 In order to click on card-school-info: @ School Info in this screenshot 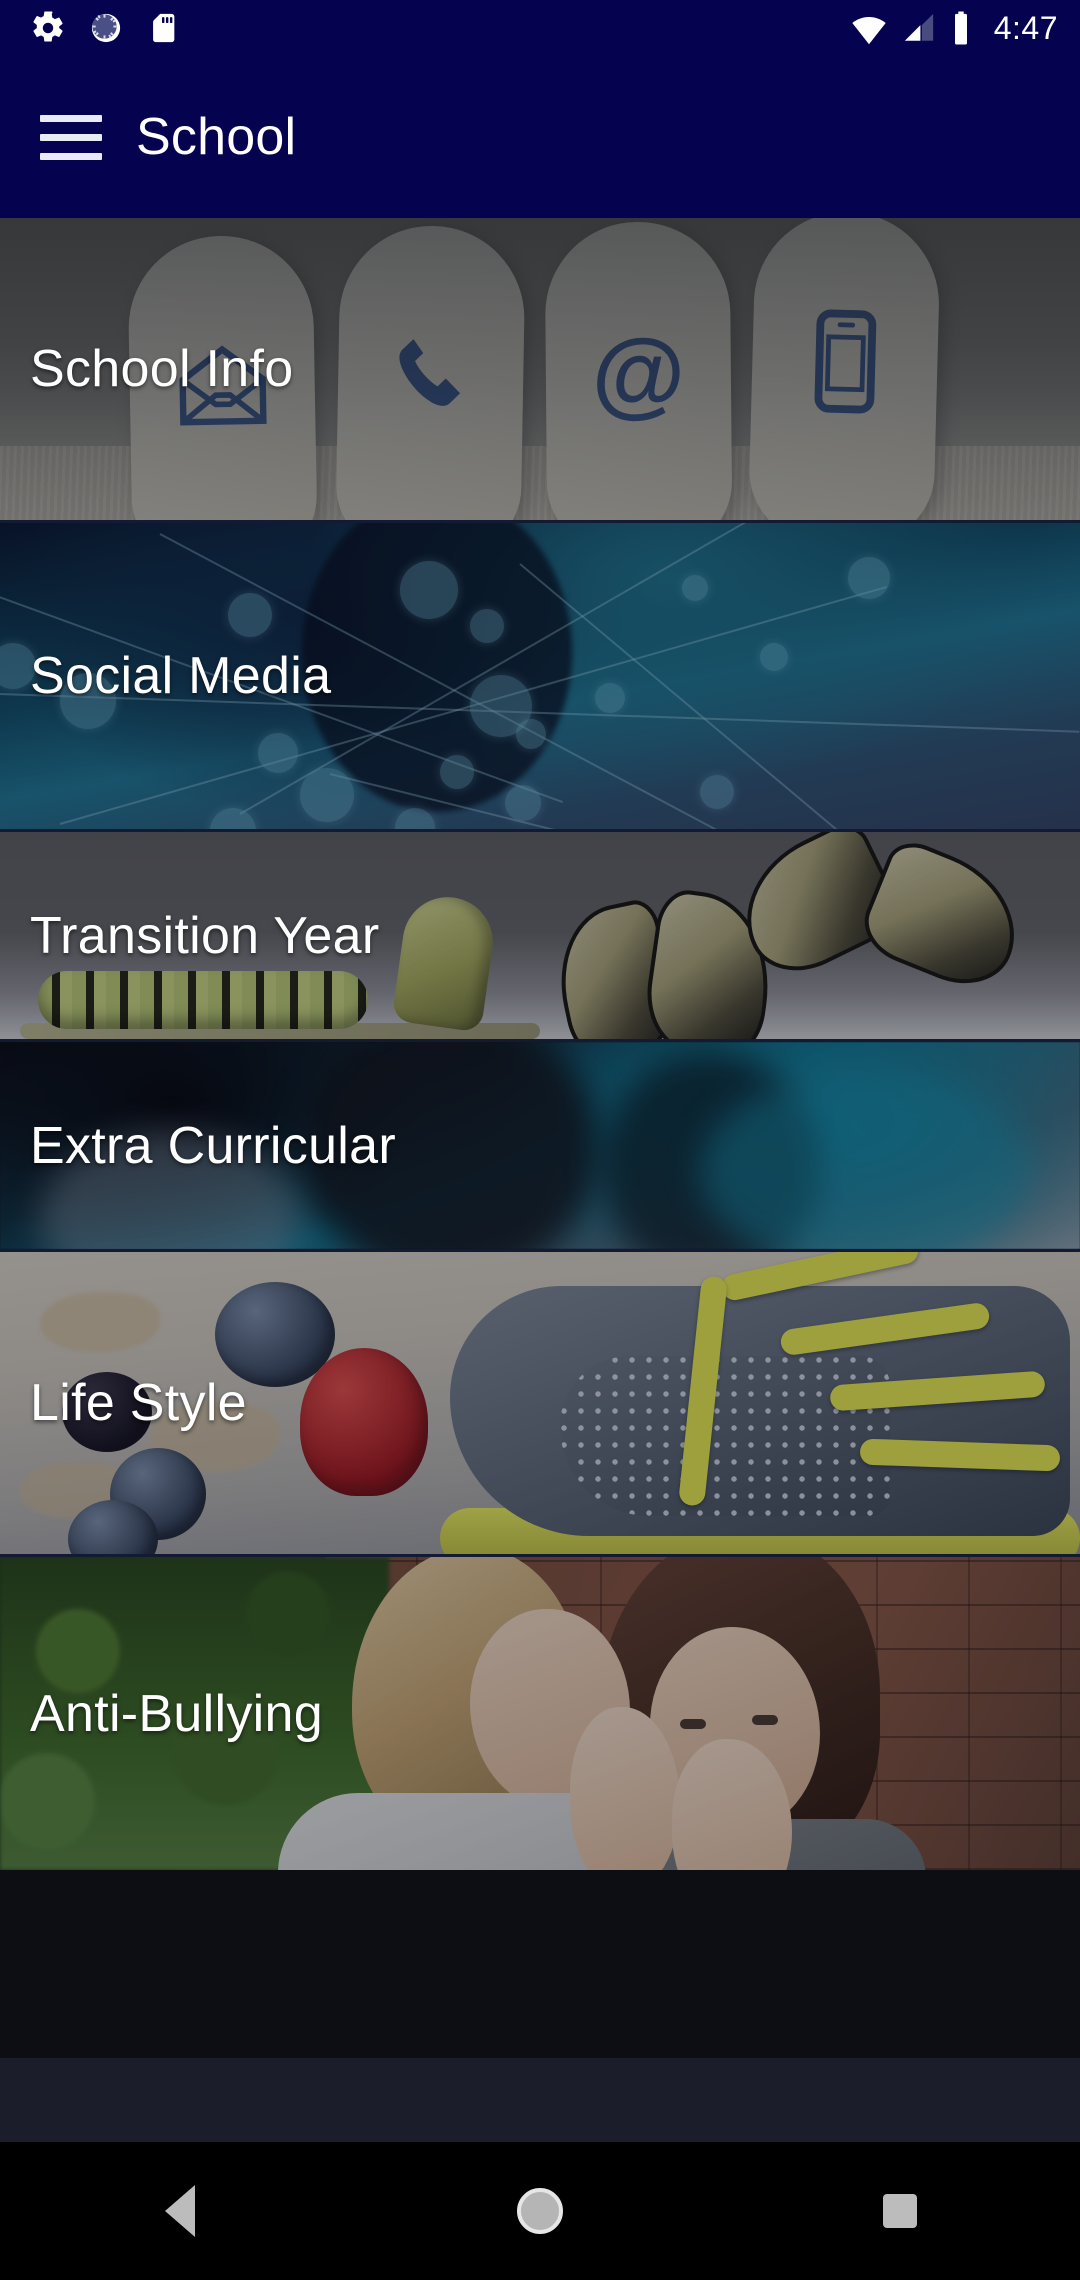, I will do `click(540, 370)`.